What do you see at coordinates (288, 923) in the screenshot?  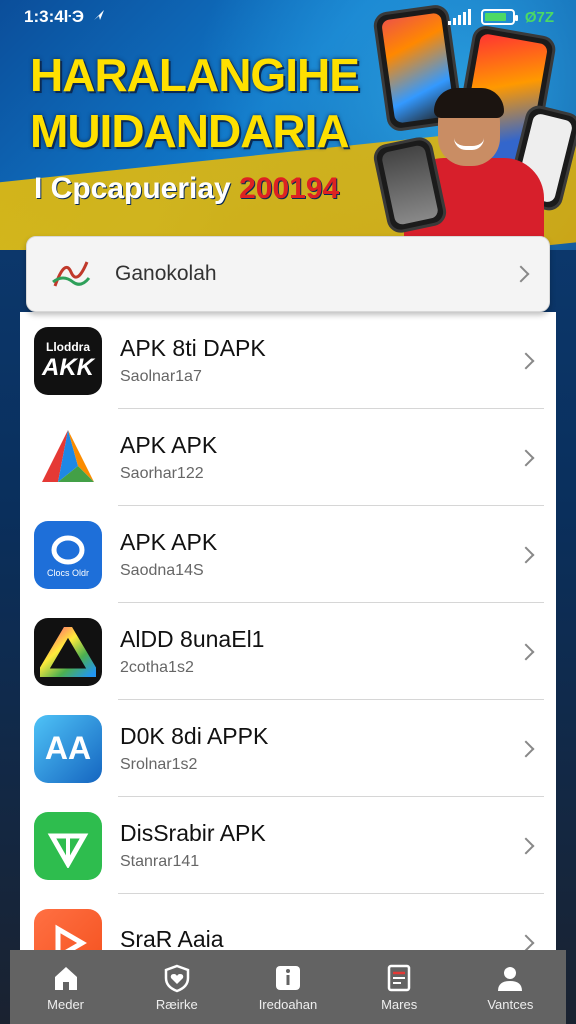 I see `list-item: SraR Aaia` at bounding box center [288, 923].